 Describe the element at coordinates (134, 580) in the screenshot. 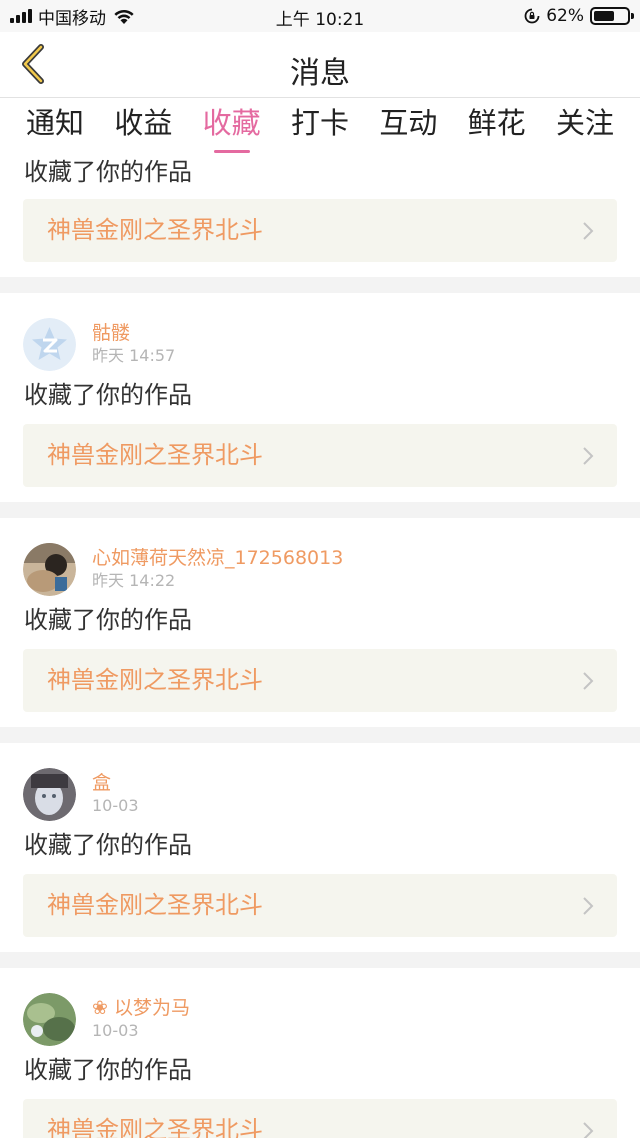

I see `timestamp: 昨天 14:22` at that location.